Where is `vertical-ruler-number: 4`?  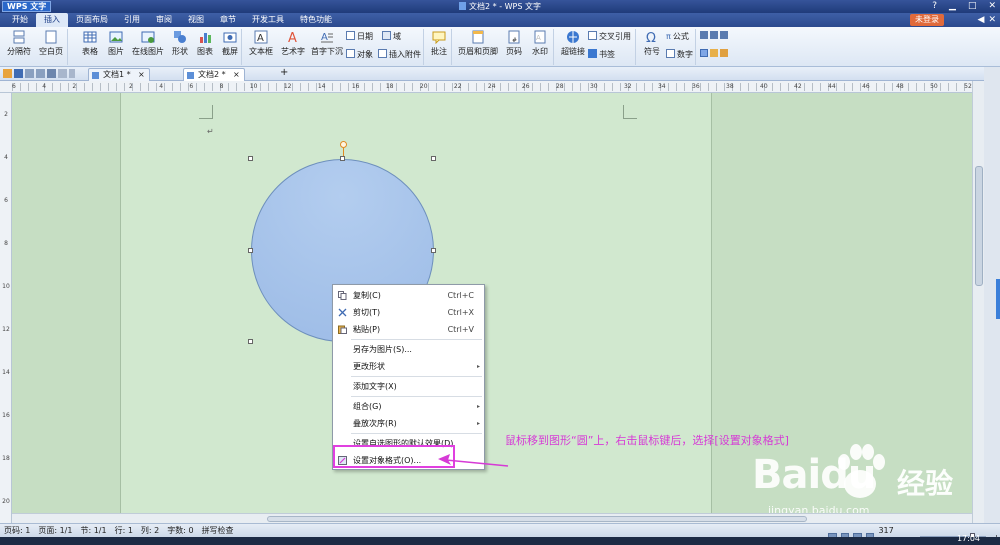 vertical-ruler-number: 4 is located at coordinates (6, 157).